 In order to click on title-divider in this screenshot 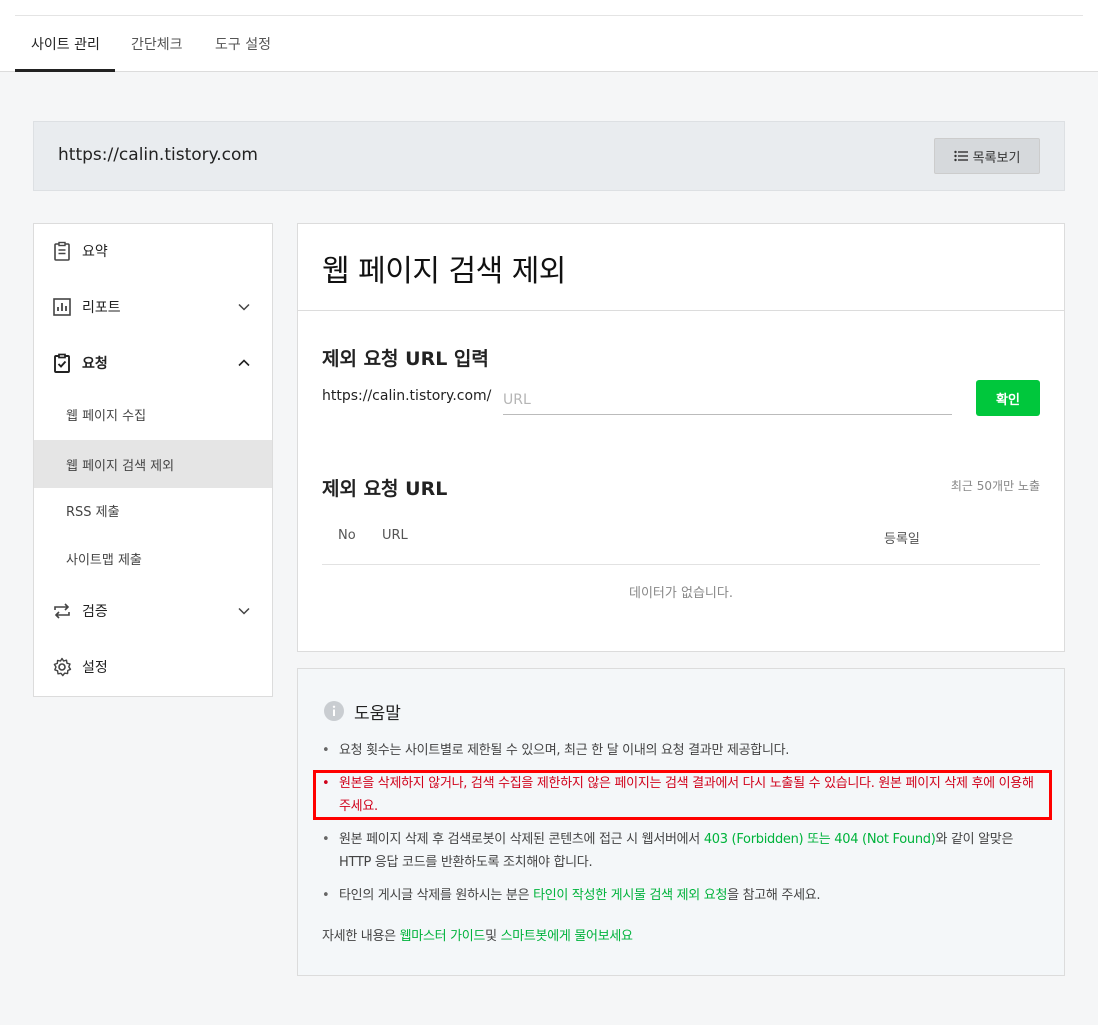, I will do `click(681, 310)`.